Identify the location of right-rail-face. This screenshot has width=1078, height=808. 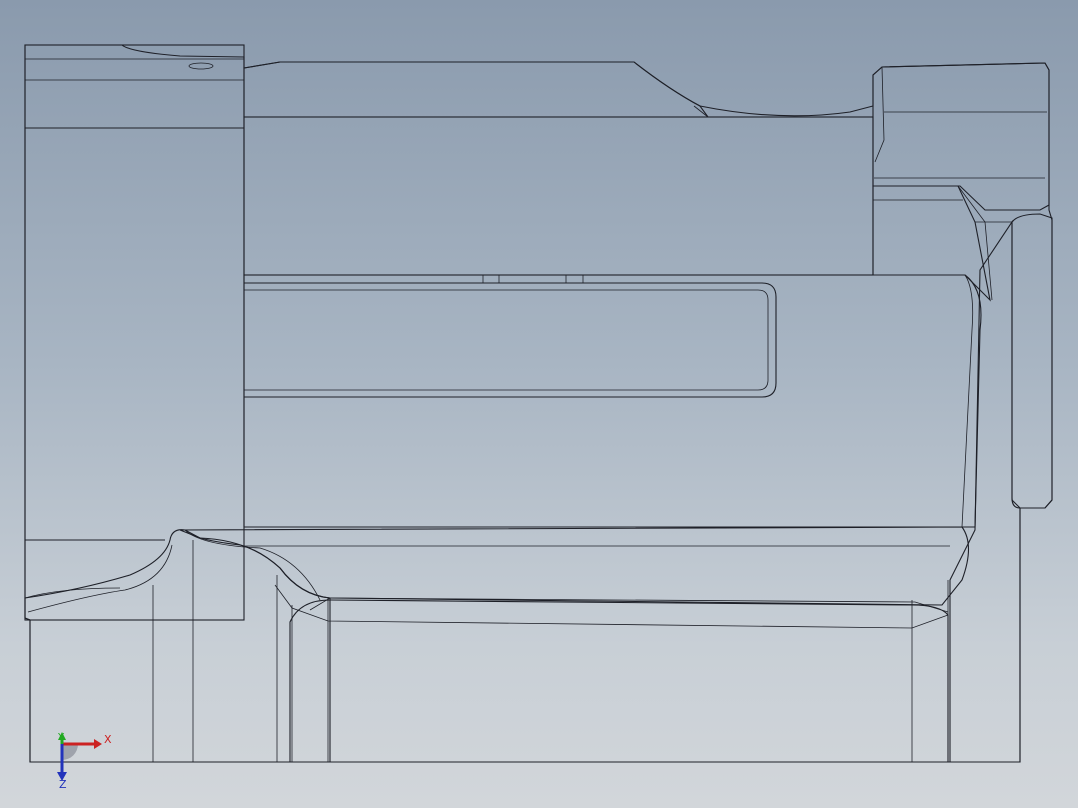
(1032, 361).